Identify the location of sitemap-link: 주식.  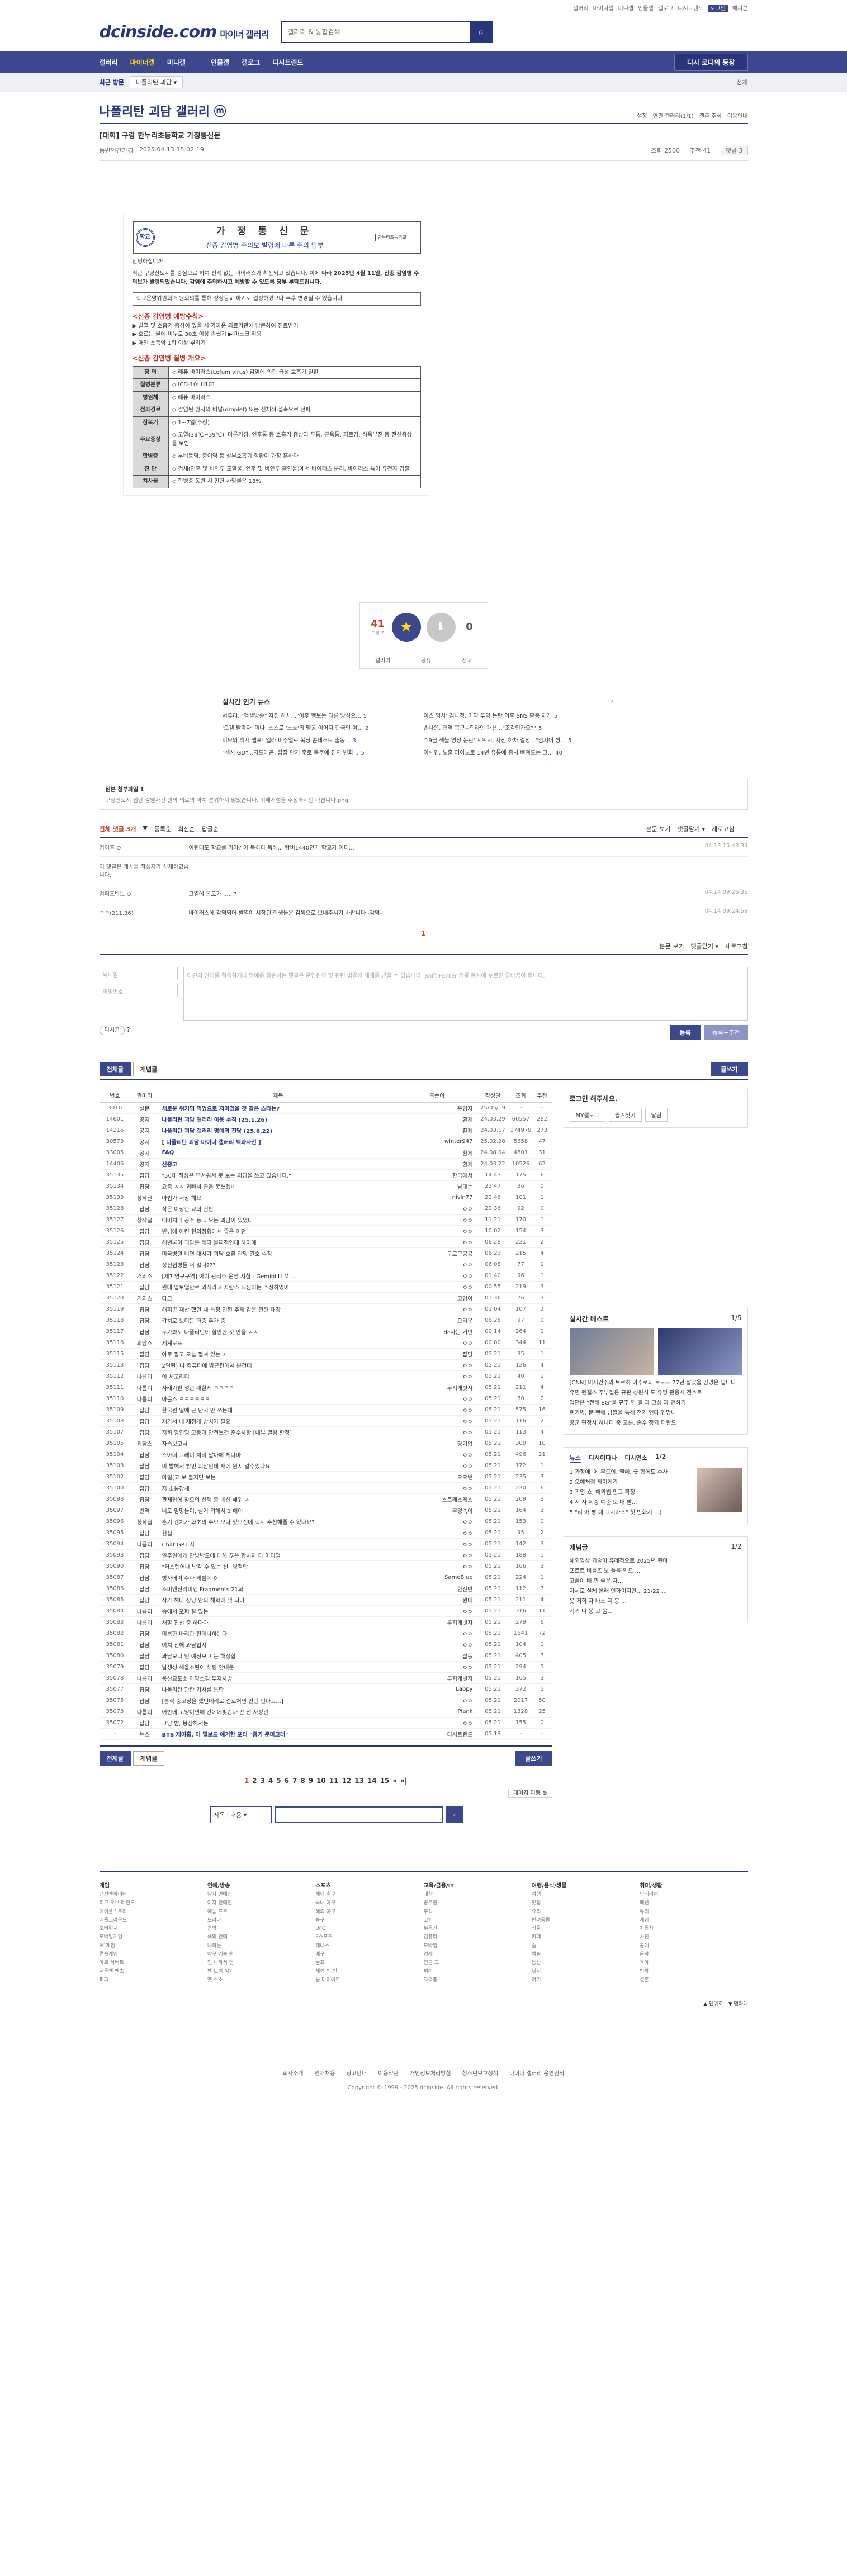
(477, 1912).